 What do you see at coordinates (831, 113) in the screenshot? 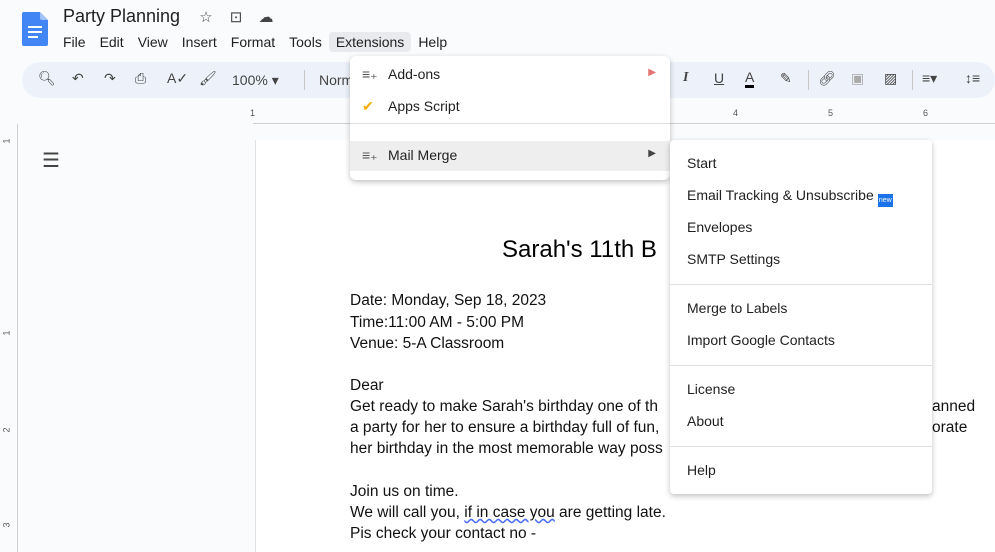
I see `ruler-number: 5` at bounding box center [831, 113].